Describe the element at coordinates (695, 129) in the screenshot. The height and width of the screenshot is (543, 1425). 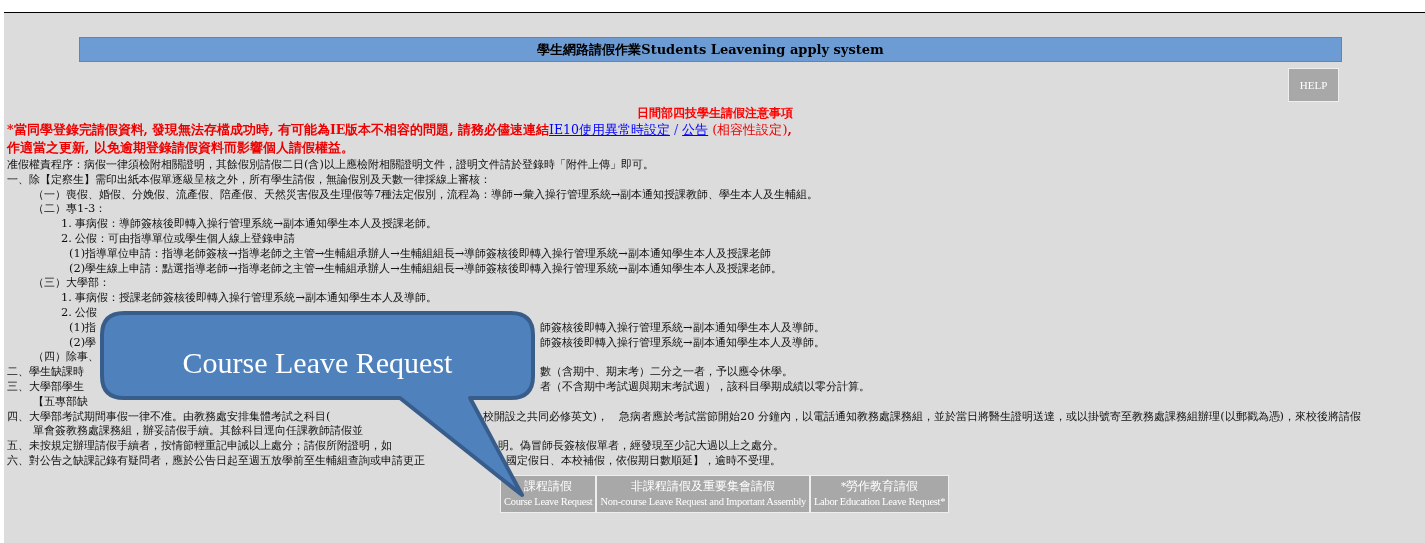
I see `link: 公告` at that location.